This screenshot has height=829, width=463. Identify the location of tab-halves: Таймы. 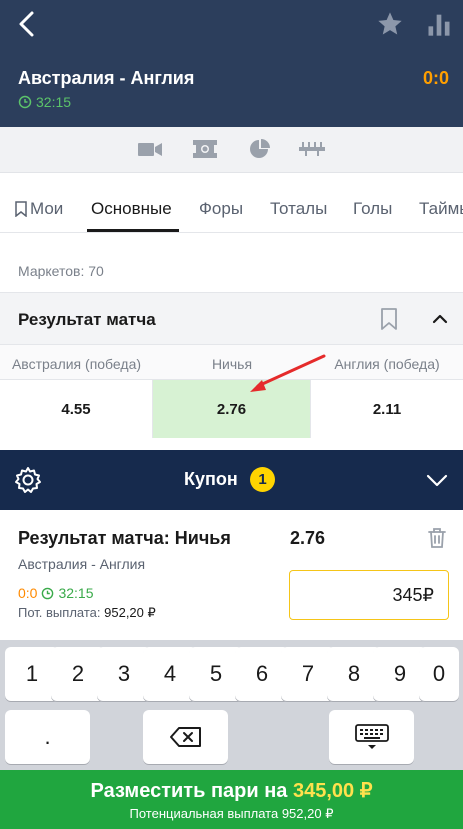
(441, 209).